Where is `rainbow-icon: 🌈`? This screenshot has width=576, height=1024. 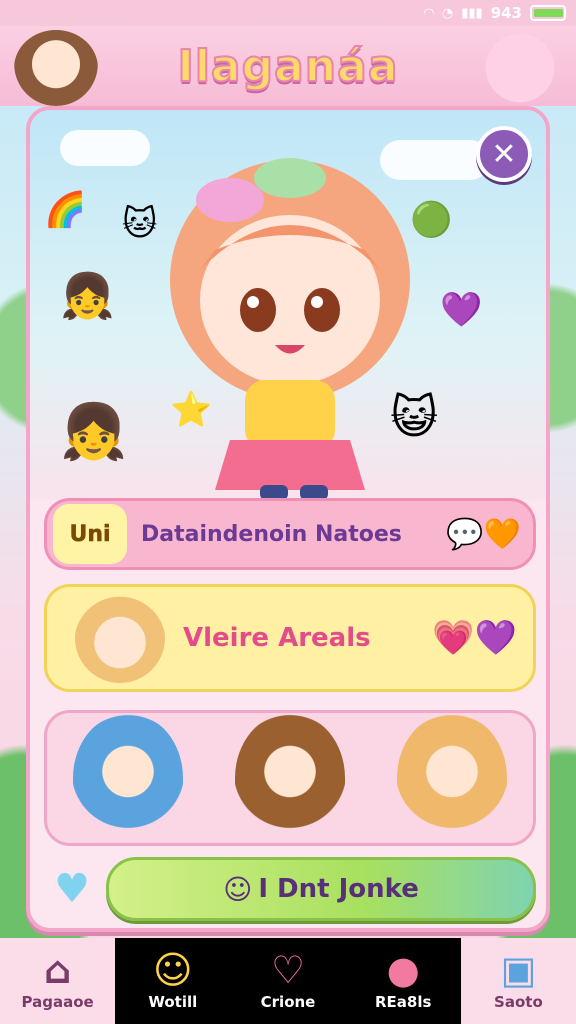
rainbow-icon: 🌈 is located at coordinates (65, 210).